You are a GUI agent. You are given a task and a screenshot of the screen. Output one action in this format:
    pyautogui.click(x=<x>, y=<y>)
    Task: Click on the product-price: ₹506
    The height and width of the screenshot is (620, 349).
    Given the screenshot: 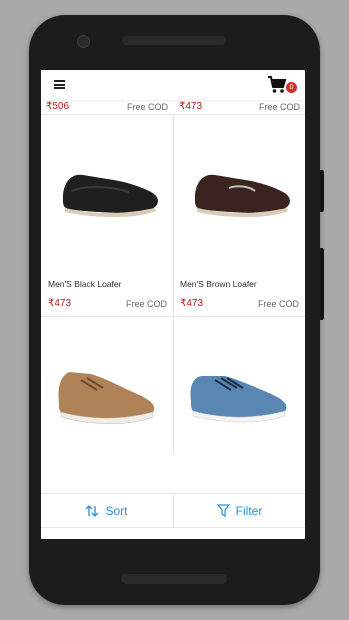 What is the action you would take?
    pyautogui.click(x=58, y=106)
    